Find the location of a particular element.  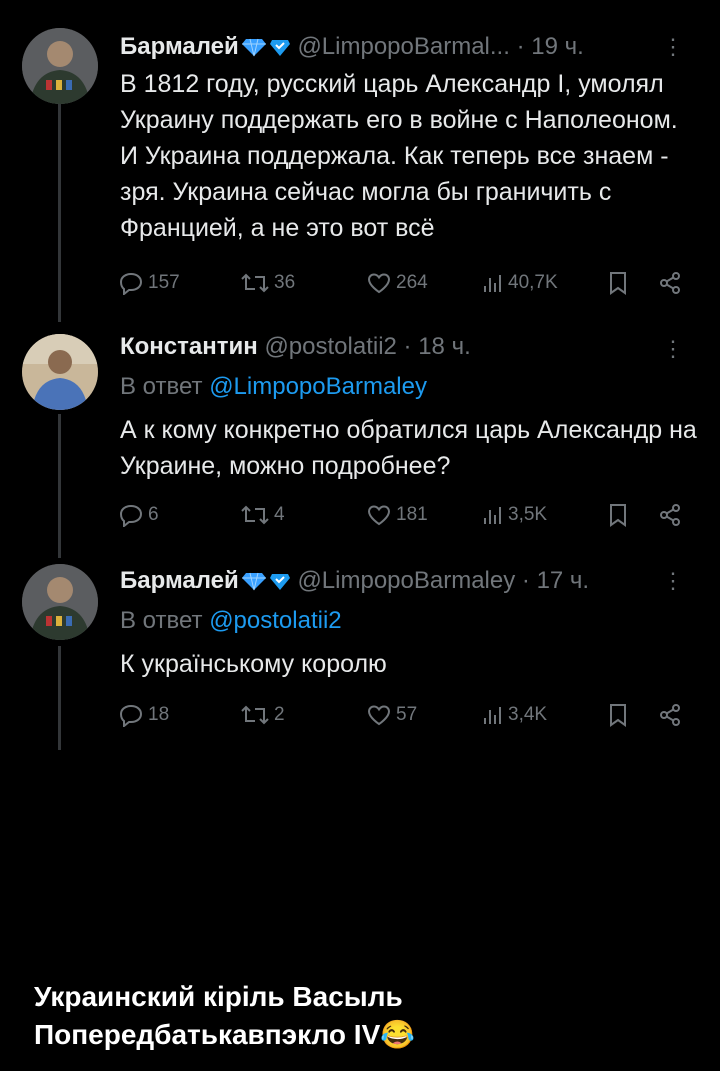

handle: @postolatii2 is located at coordinates (330, 346).